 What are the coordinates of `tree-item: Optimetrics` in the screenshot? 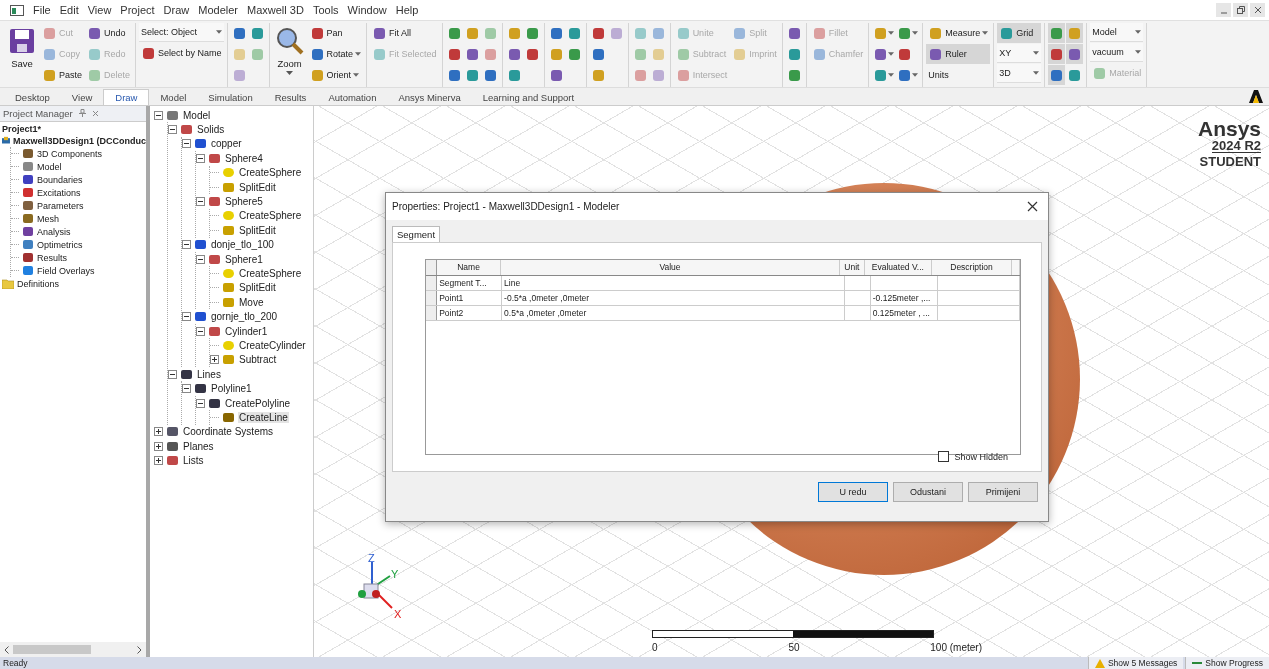 It's located at (60, 244).